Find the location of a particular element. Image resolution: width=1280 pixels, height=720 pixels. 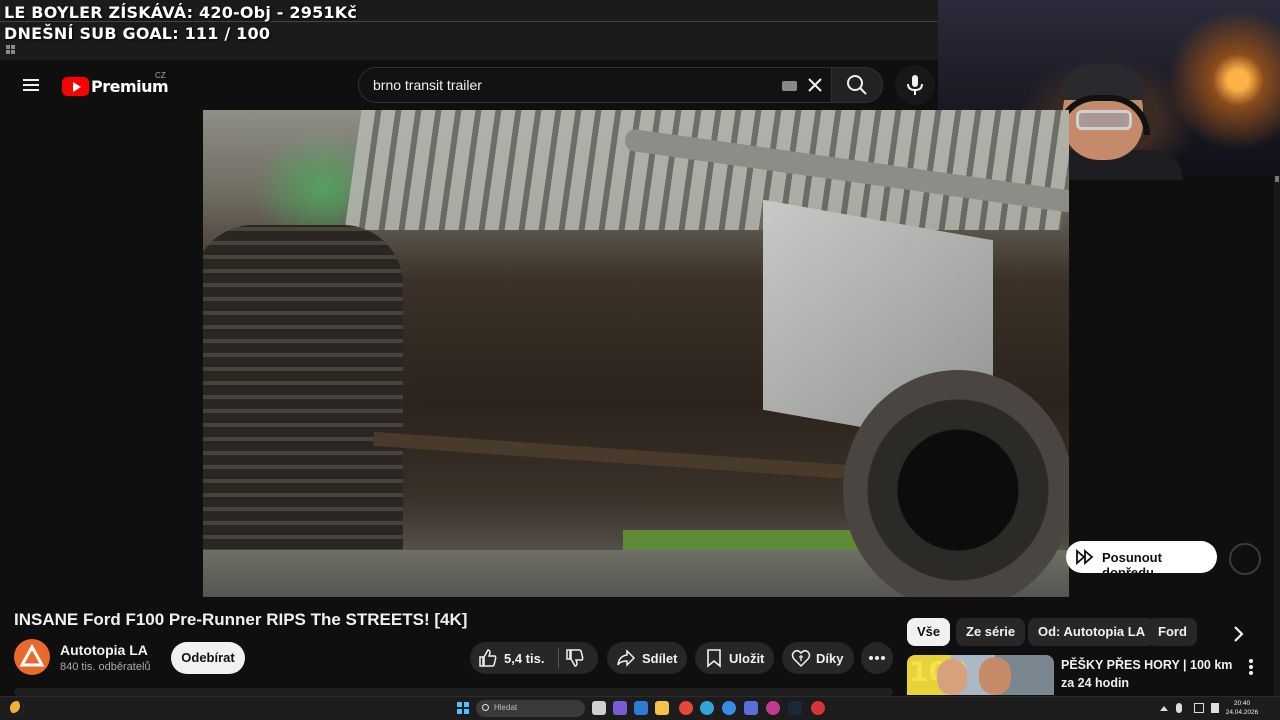

skip-forward-label: Posunout dopředu is located at coordinates (1132, 565).